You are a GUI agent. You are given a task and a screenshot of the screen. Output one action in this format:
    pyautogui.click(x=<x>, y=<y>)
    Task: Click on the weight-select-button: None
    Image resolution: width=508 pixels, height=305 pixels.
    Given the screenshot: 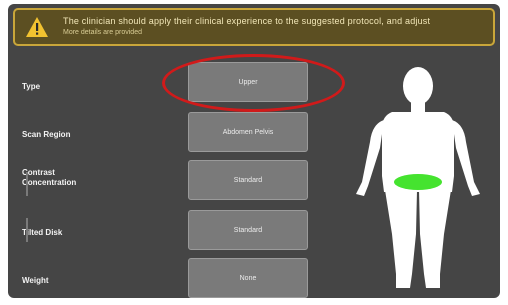 What is the action you would take?
    pyautogui.click(x=248, y=278)
    